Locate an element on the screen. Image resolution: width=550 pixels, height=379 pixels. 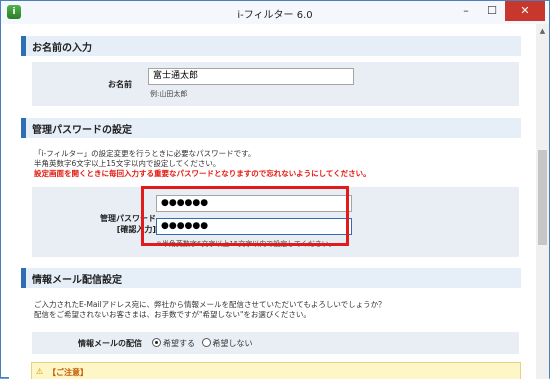
mail-option-yes: 希望する is located at coordinates (173, 343).